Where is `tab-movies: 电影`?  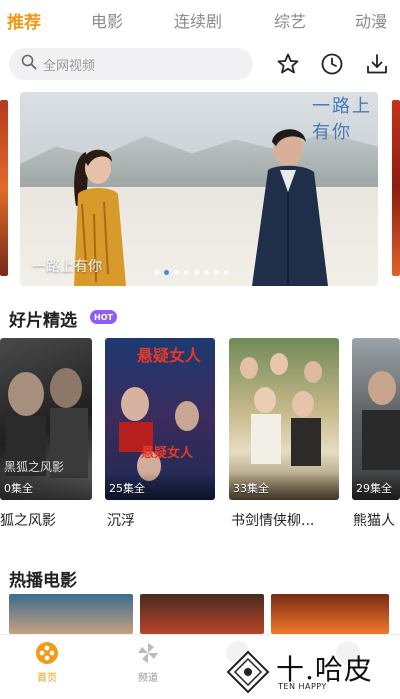
tab-movies: 电影 is located at coordinates (107, 20).